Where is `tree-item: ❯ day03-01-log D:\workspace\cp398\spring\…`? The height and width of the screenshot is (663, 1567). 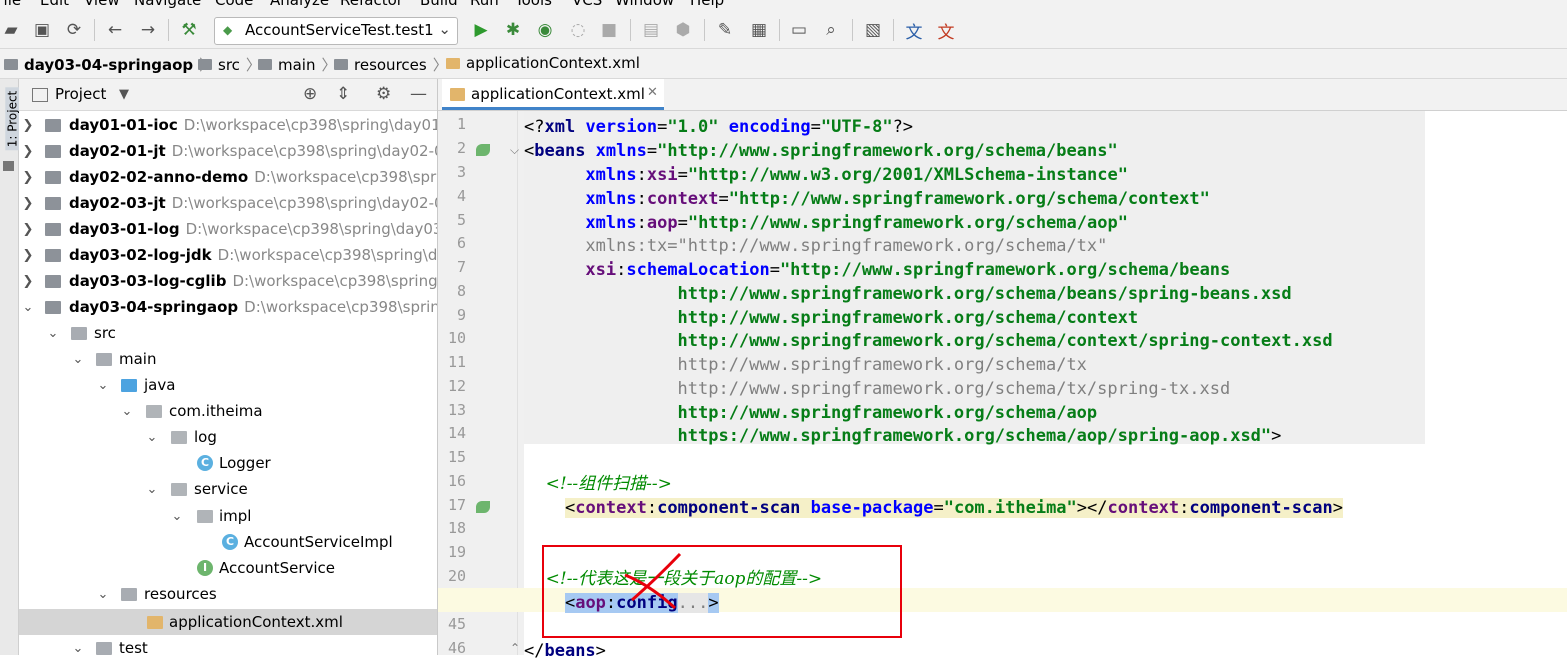 tree-item: ❯ day03-01-log D:\workspace\cp398\spring\… is located at coordinates (228, 229).